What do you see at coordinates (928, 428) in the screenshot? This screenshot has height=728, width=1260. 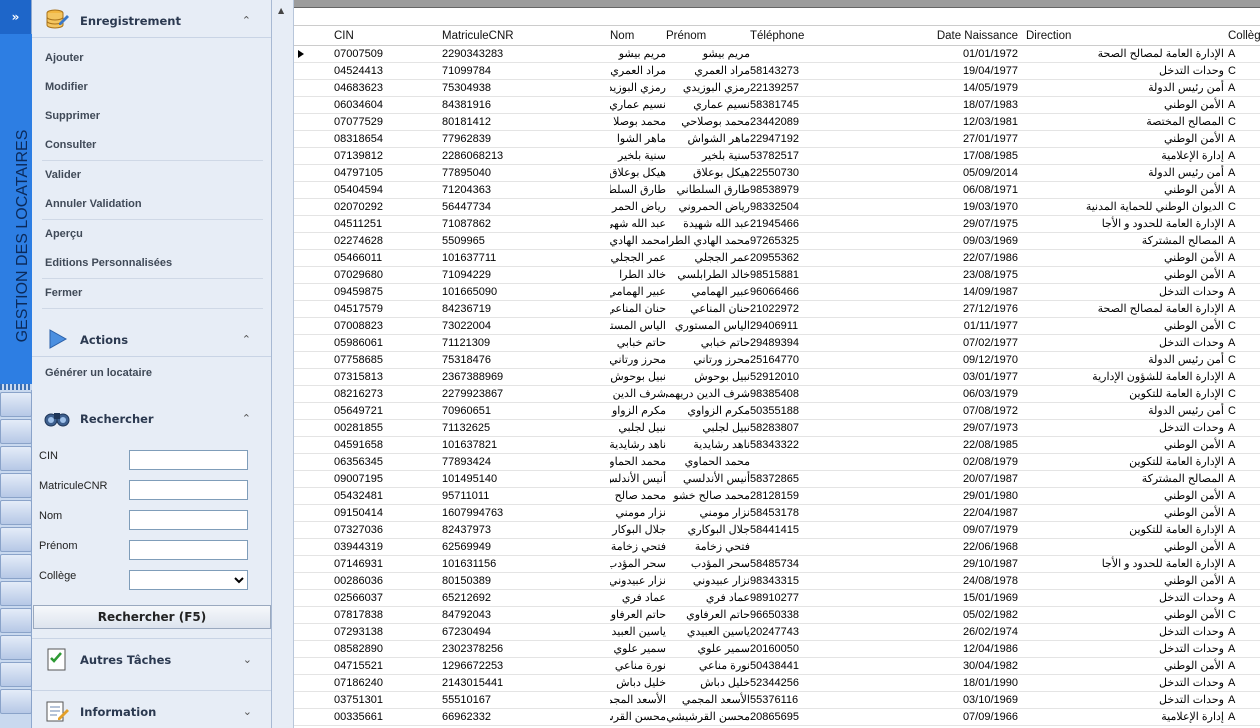 I see `cell-date-naissance: 29/07/1973` at bounding box center [928, 428].